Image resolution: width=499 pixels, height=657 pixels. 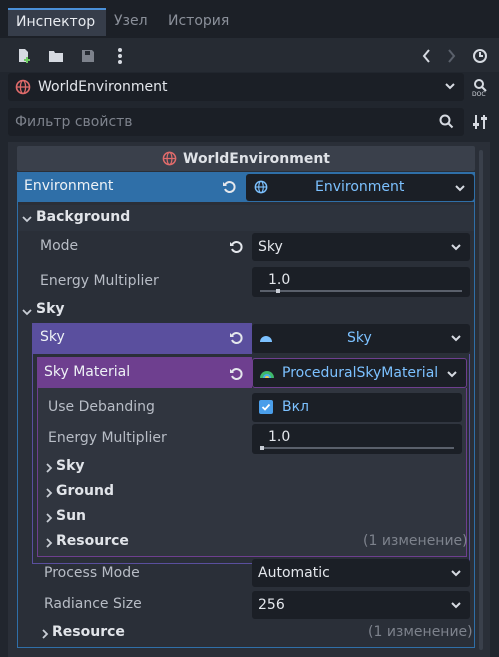 What do you see at coordinates (69, 186) in the screenshot?
I see `environment-label: Environment` at bounding box center [69, 186].